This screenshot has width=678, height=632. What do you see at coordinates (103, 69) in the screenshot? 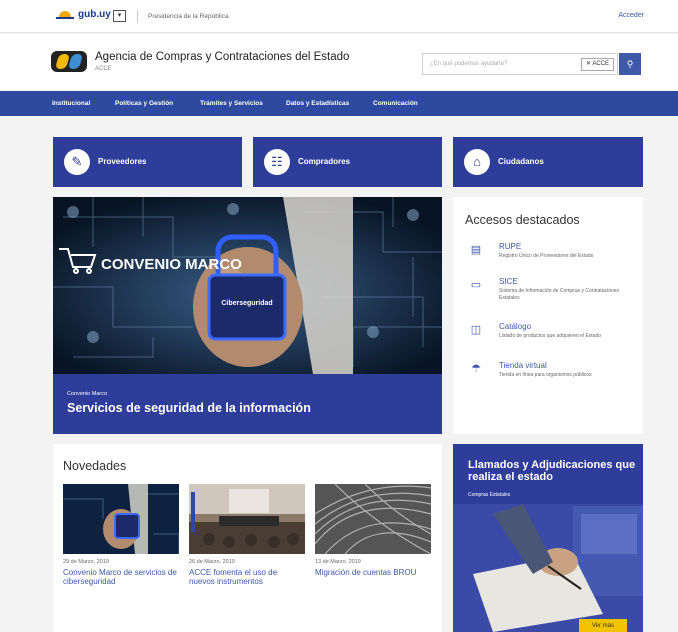
I see `org-abbreviation: ACCE` at bounding box center [103, 69].